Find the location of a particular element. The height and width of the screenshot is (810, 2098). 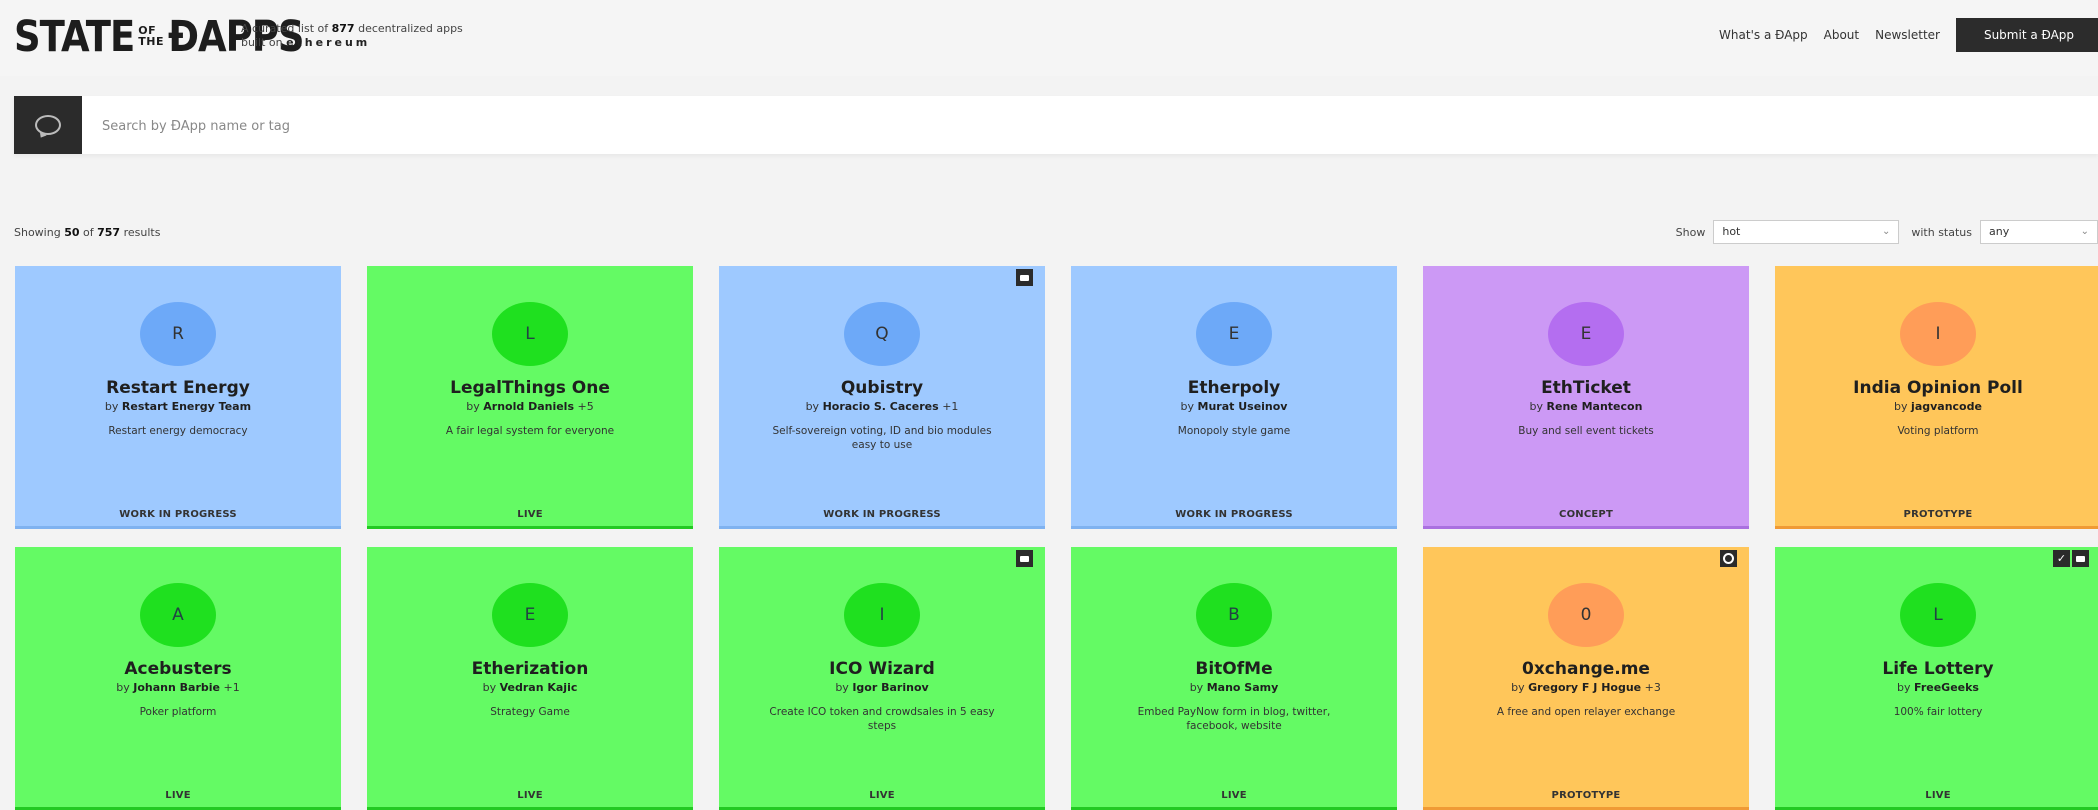

dapp-description: A fair legal system for everyone is located at coordinates (530, 431).